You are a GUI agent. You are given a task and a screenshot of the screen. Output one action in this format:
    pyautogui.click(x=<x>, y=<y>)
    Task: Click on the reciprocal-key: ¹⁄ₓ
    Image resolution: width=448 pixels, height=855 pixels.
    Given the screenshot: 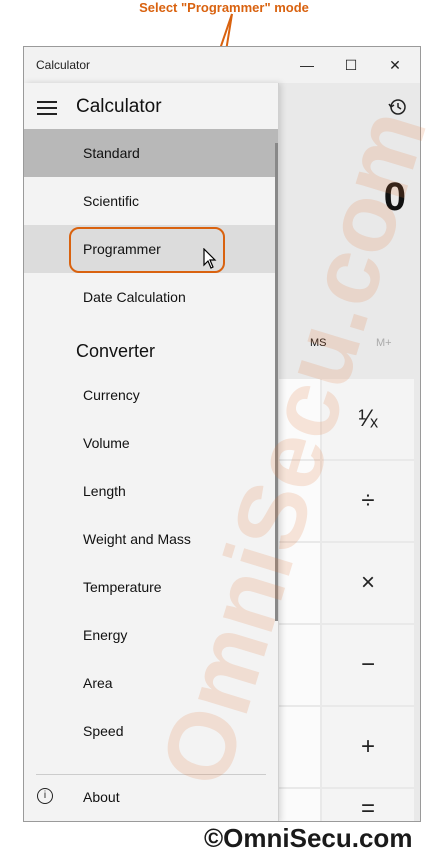 What is the action you would take?
    pyautogui.click(x=368, y=419)
    